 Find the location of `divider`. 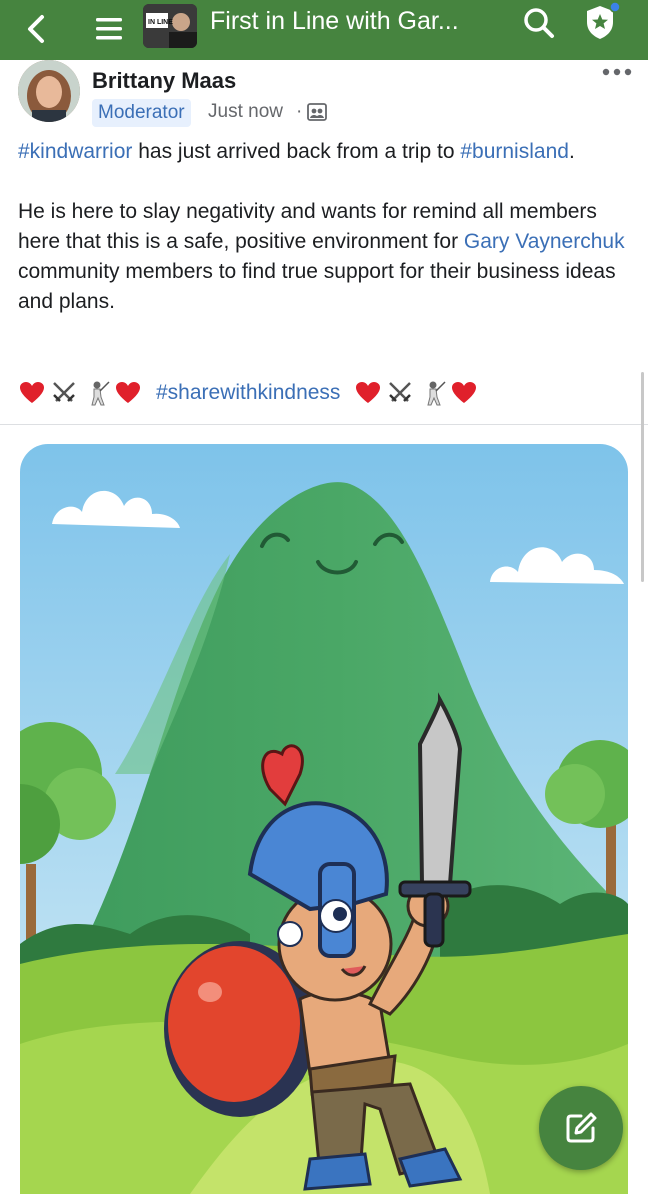

divider is located at coordinates (324, 424).